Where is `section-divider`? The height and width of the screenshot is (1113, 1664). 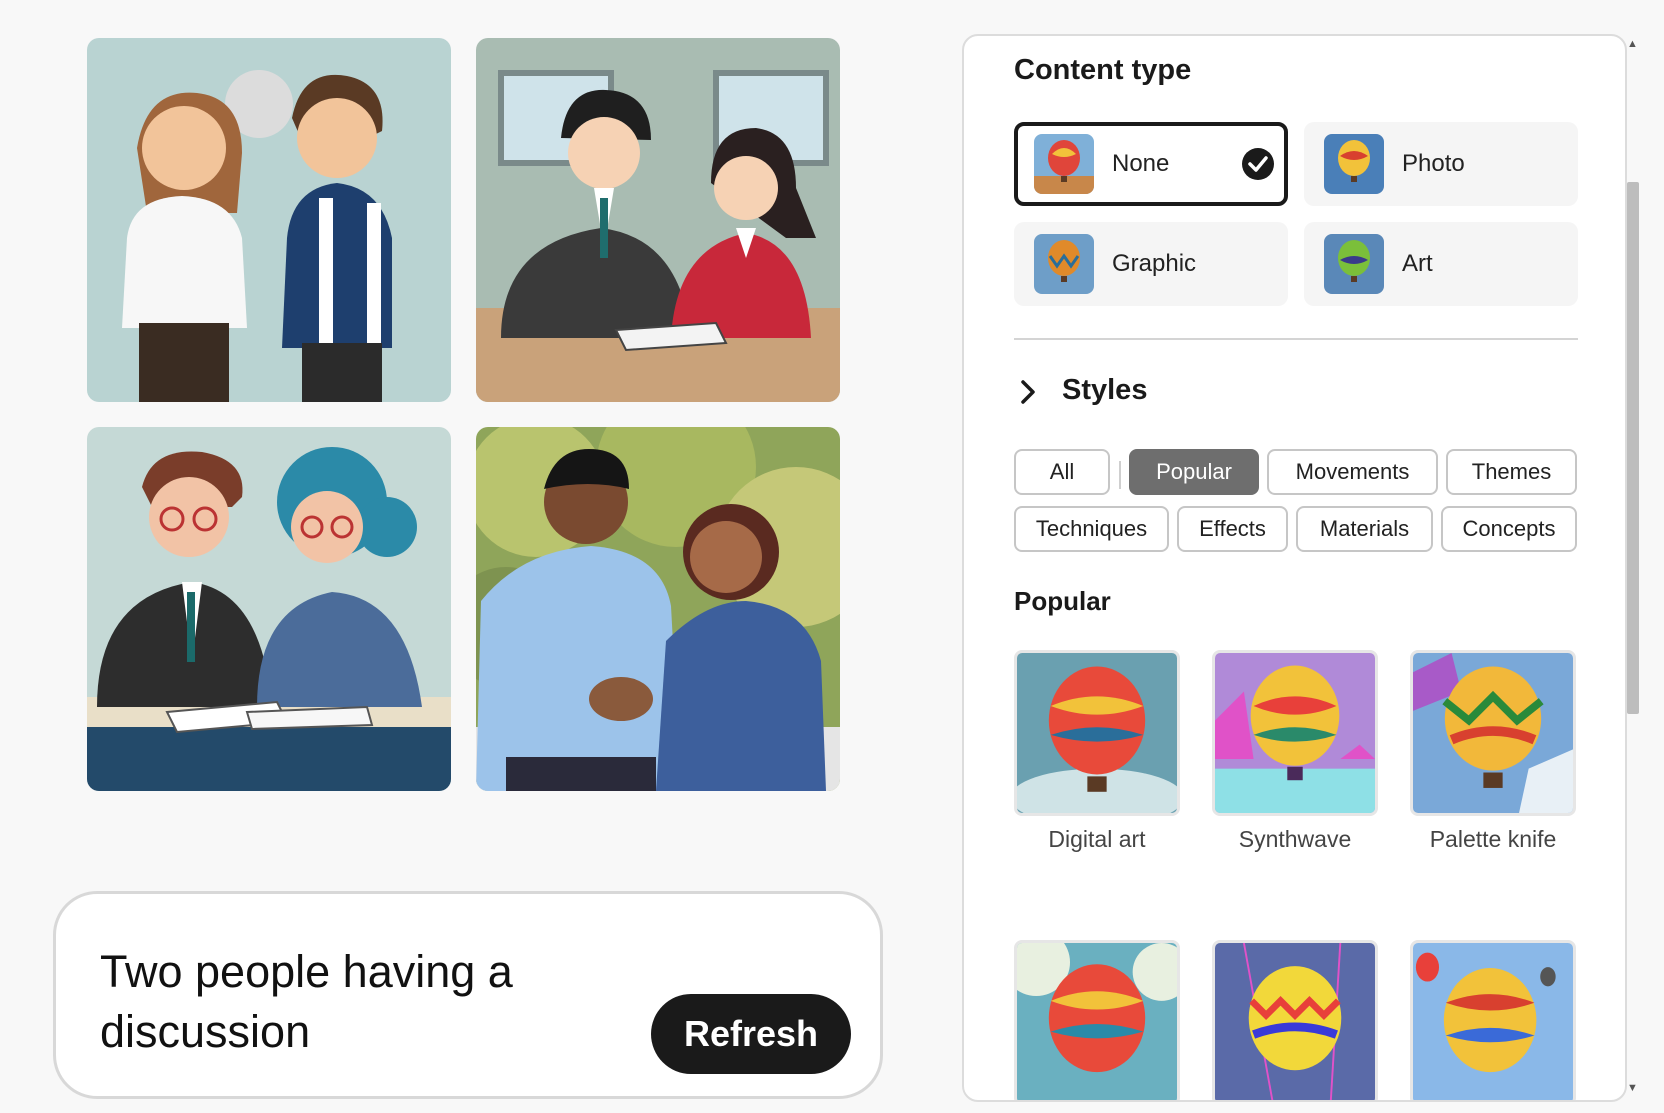 section-divider is located at coordinates (1296, 339).